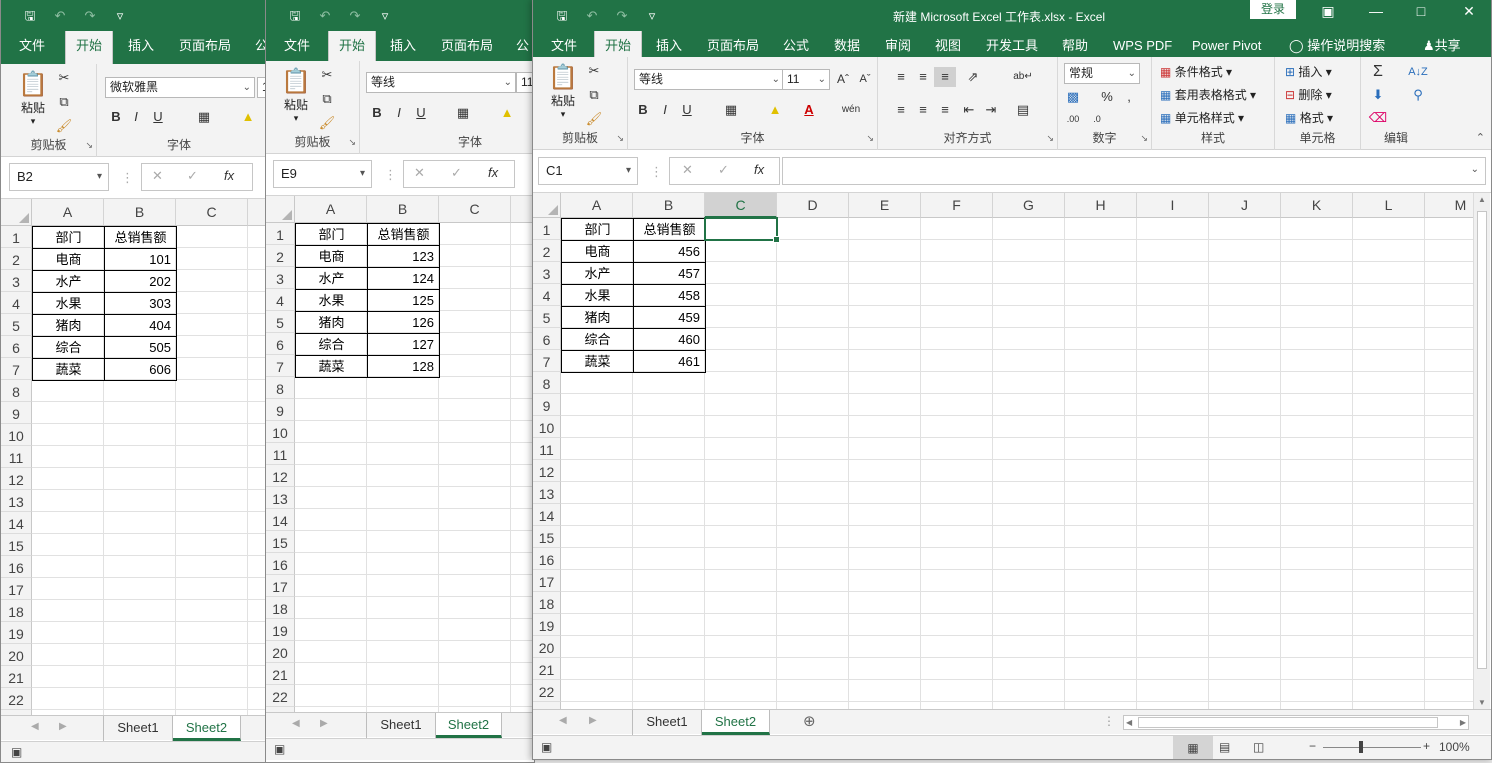  I want to click on column-header: G, so click(1029, 205).